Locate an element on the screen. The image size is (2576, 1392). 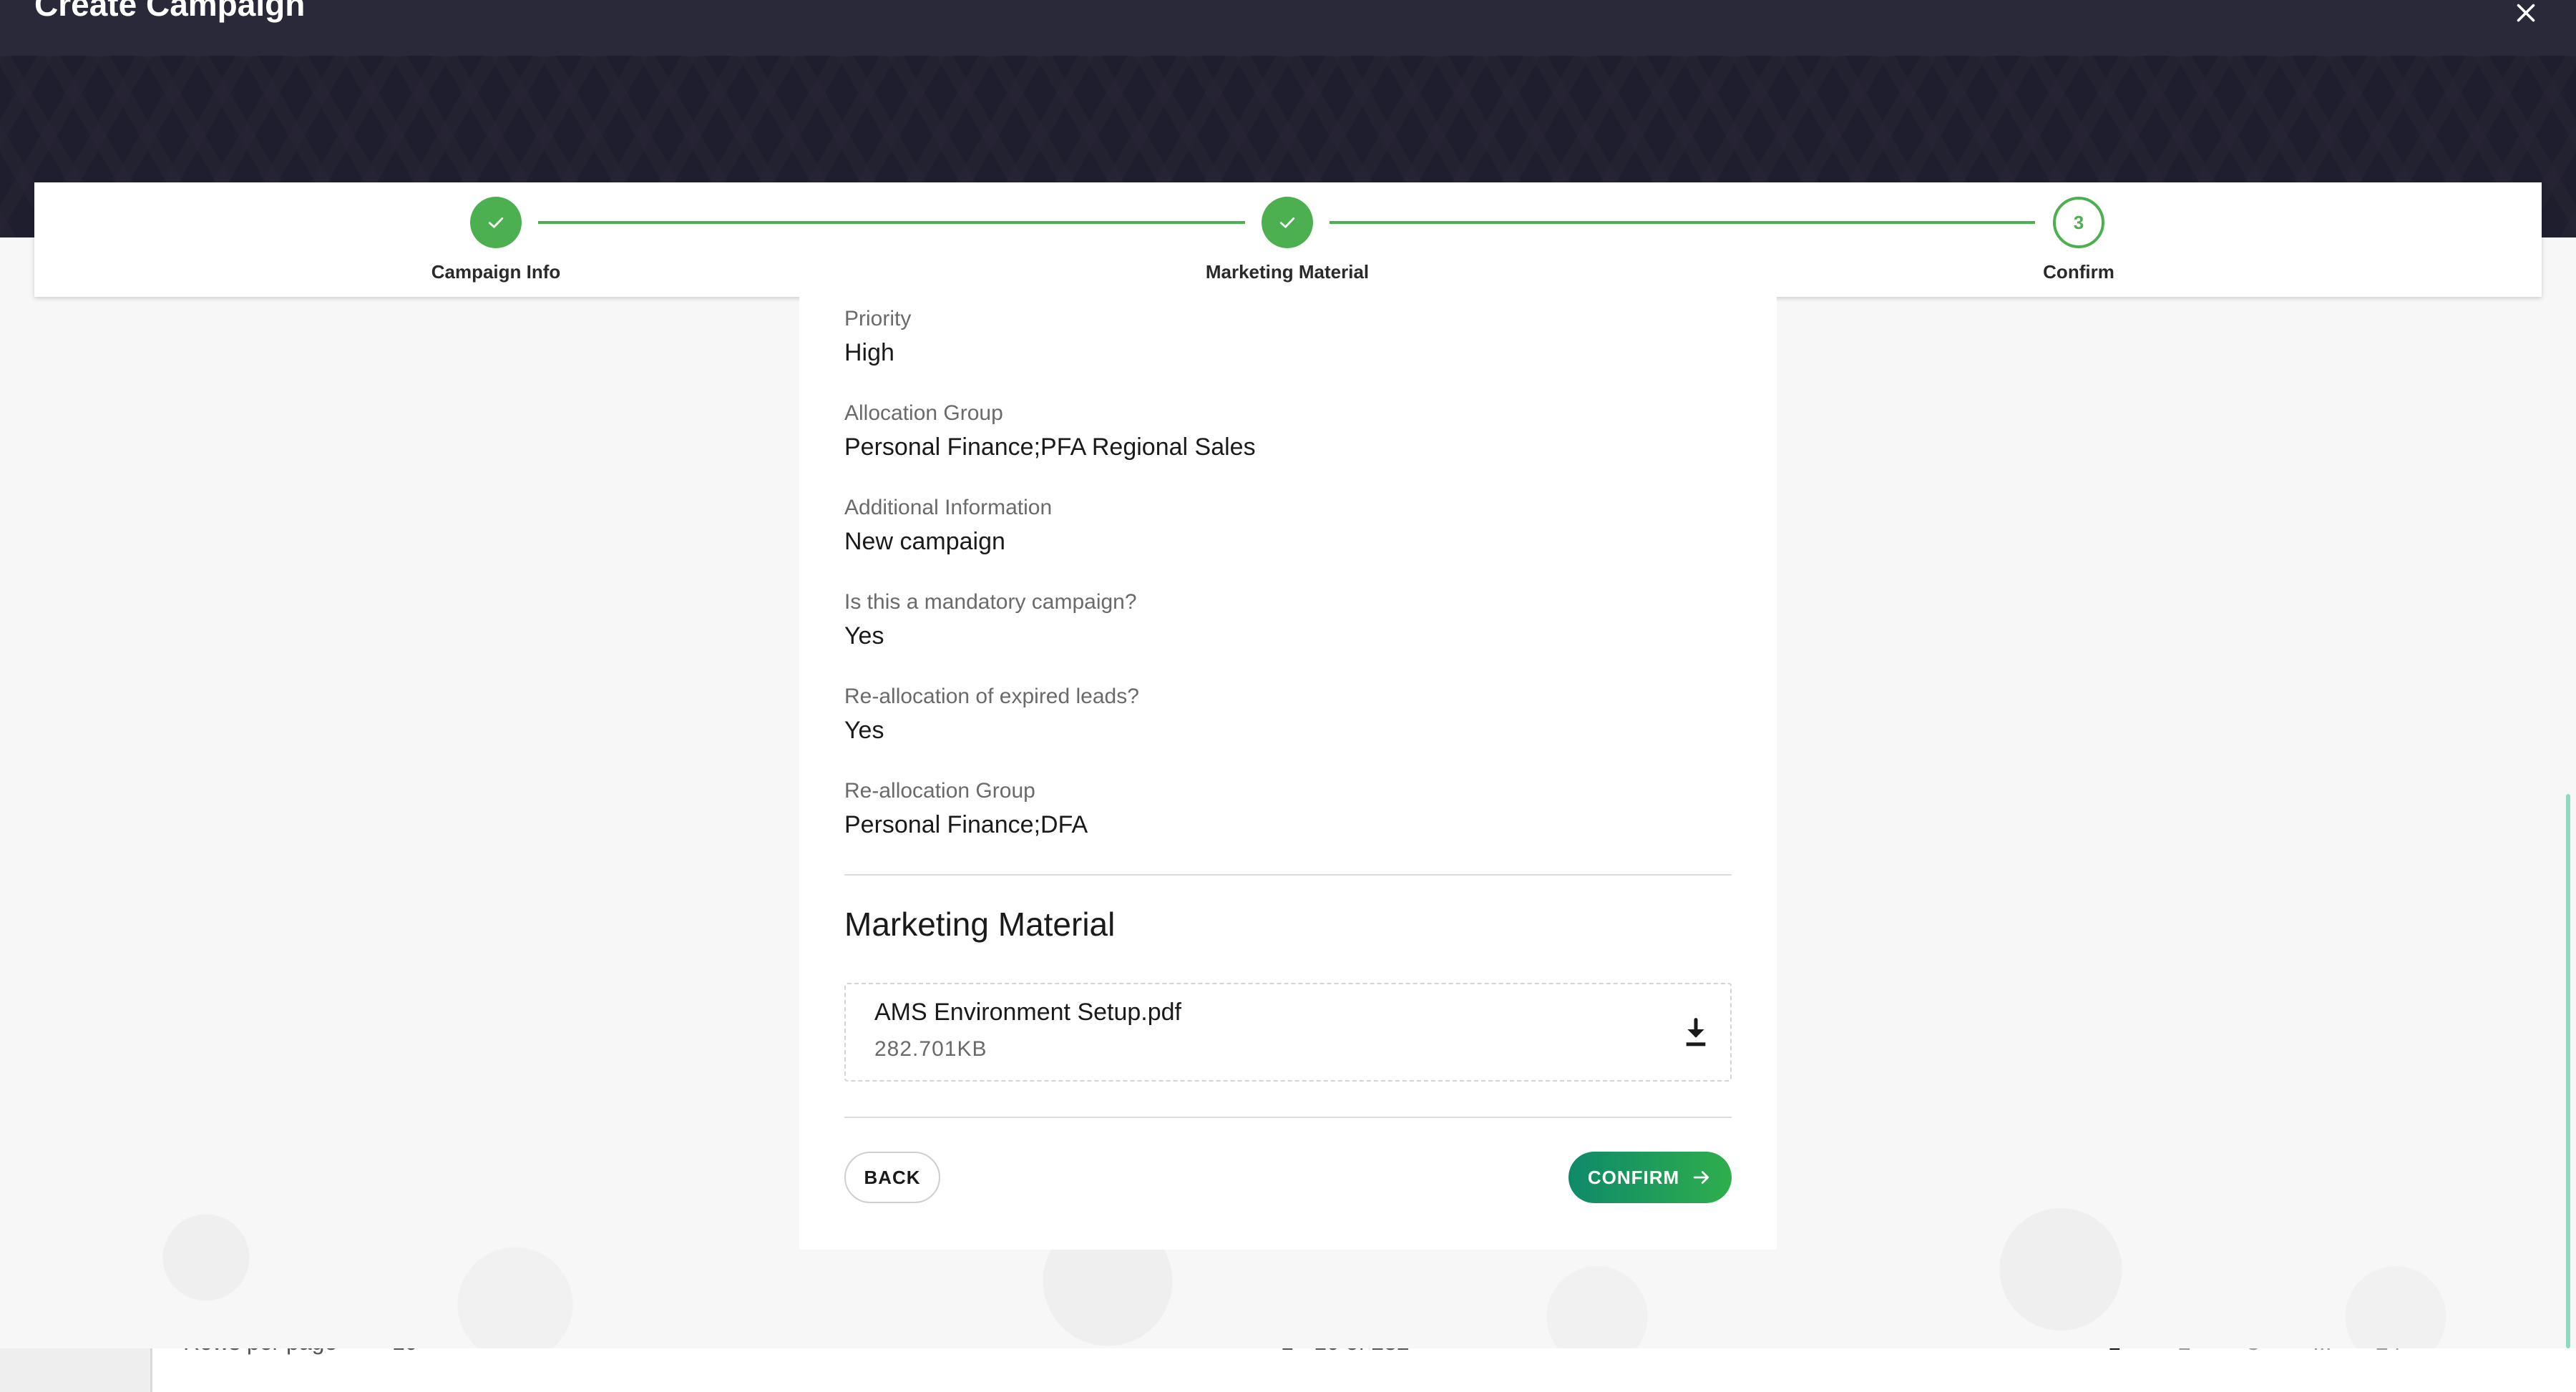
confirm-button: CONFIRM is located at coordinates (1650, 1177).